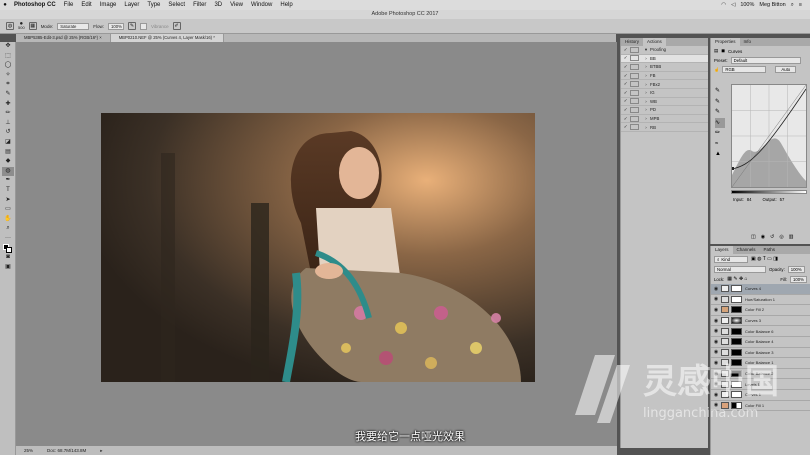  What do you see at coordinates (796, 269) in the screenshot?
I see `opacity-input: 100%` at bounding box center [796, 269].